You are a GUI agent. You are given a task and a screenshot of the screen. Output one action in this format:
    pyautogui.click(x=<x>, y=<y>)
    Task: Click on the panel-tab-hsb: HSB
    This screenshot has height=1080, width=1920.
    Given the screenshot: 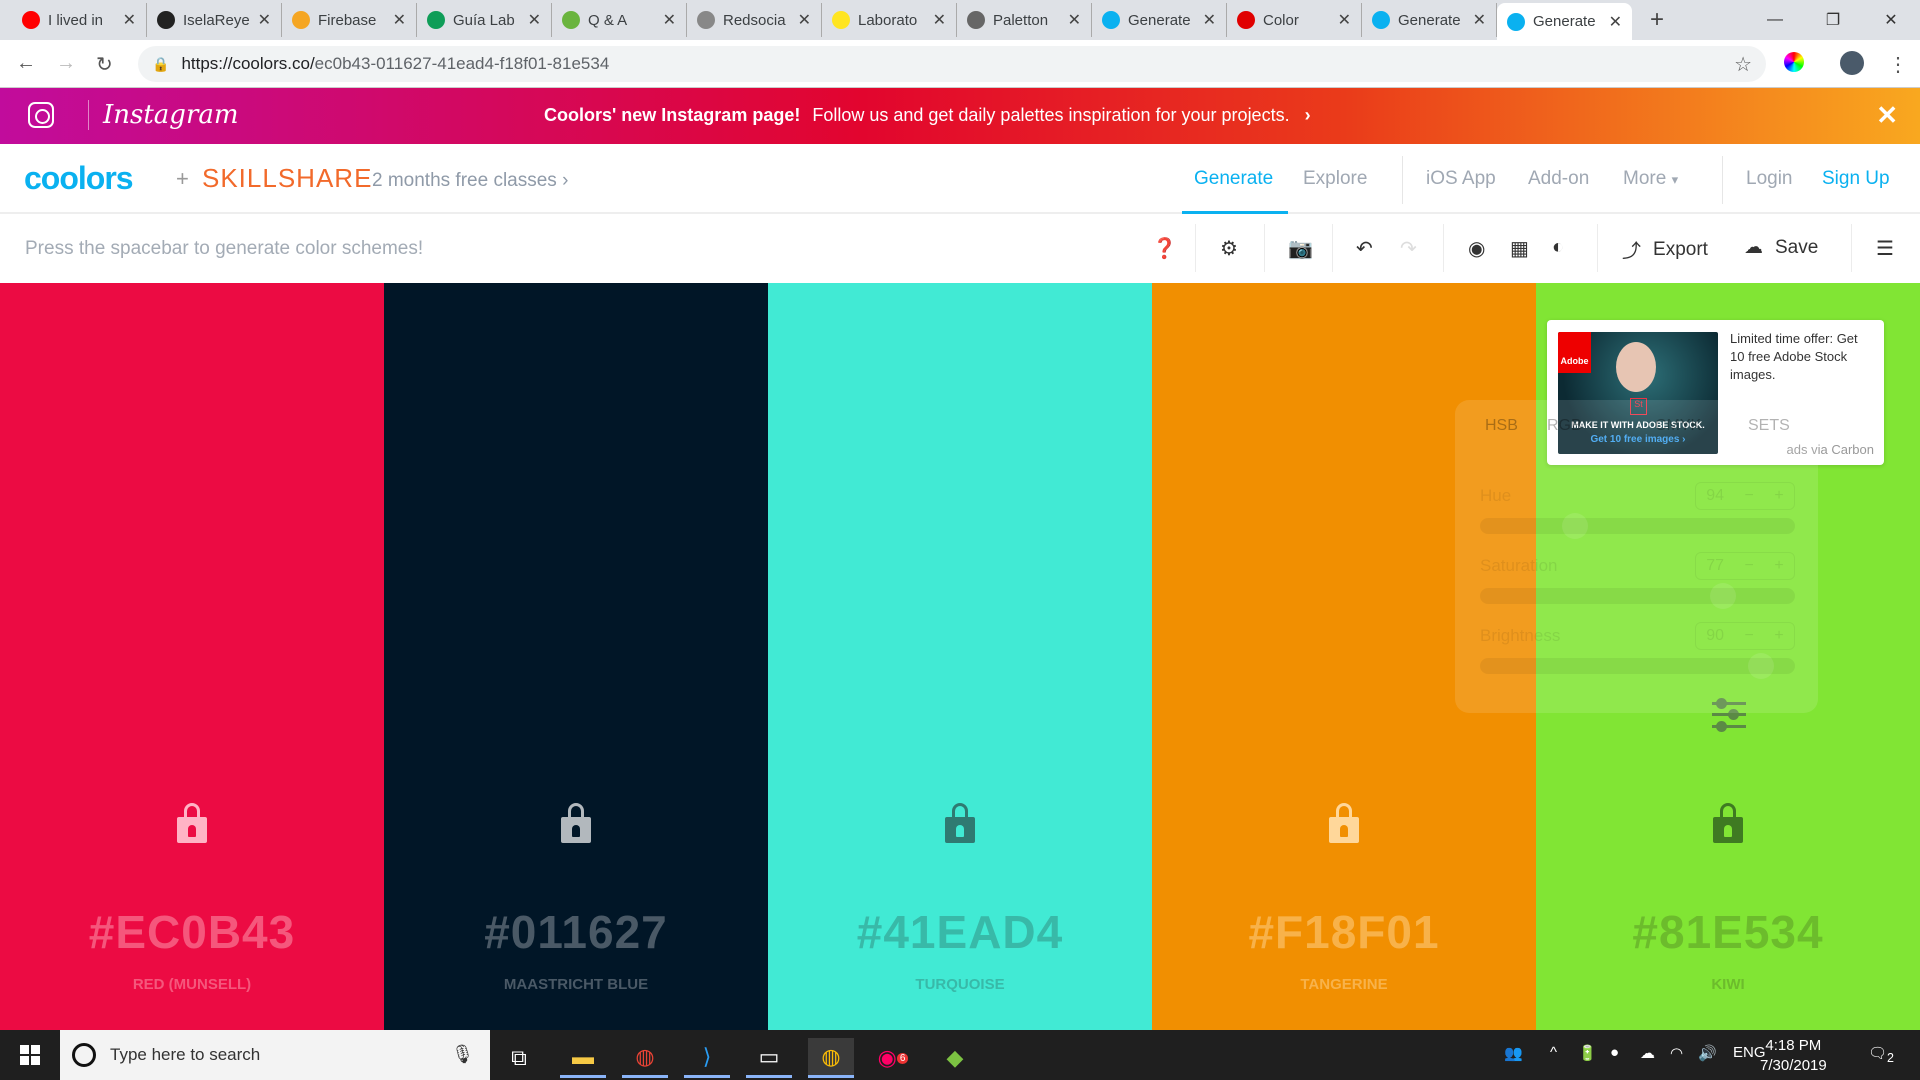 What is the action you would take?
    pyautogui.click(x=1501, y=426)
    